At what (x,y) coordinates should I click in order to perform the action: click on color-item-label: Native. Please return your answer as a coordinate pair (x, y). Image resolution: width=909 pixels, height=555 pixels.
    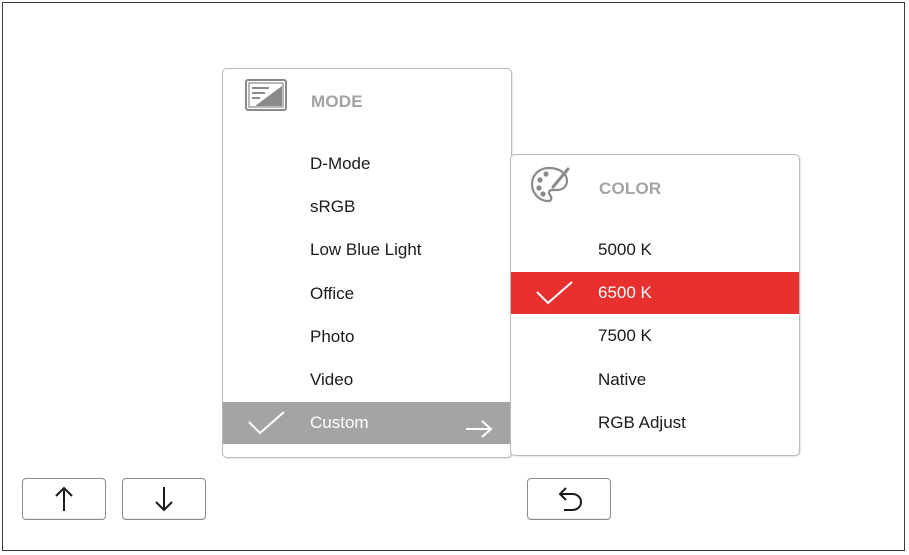
    Looking at the image, I should click on (622, 379).